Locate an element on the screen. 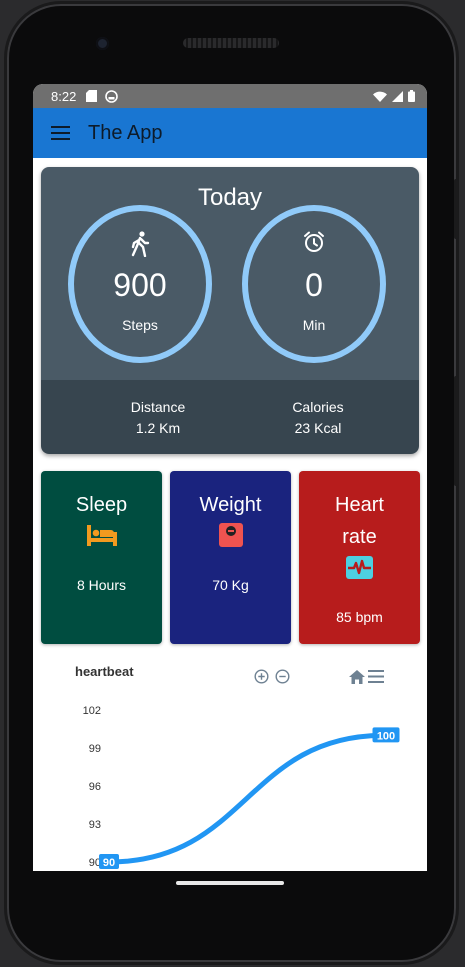  data-label: 100 is located at coordinates (386, 735).